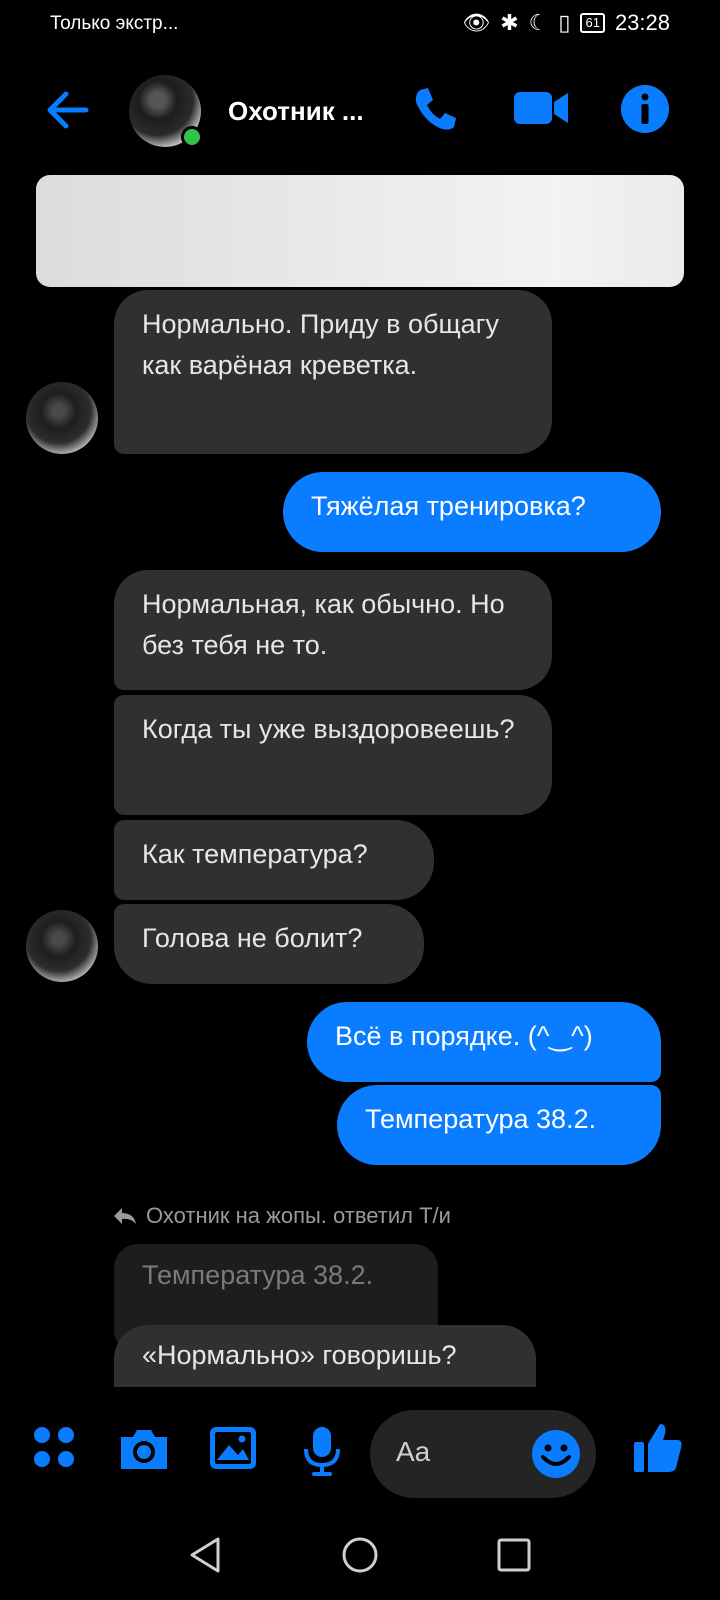 This screenshot has height=1600, width=720. I want to click on status-bar: Только экстр... 👁 ✱ ☾ ▯ 61 23:28, so click(360, 25).